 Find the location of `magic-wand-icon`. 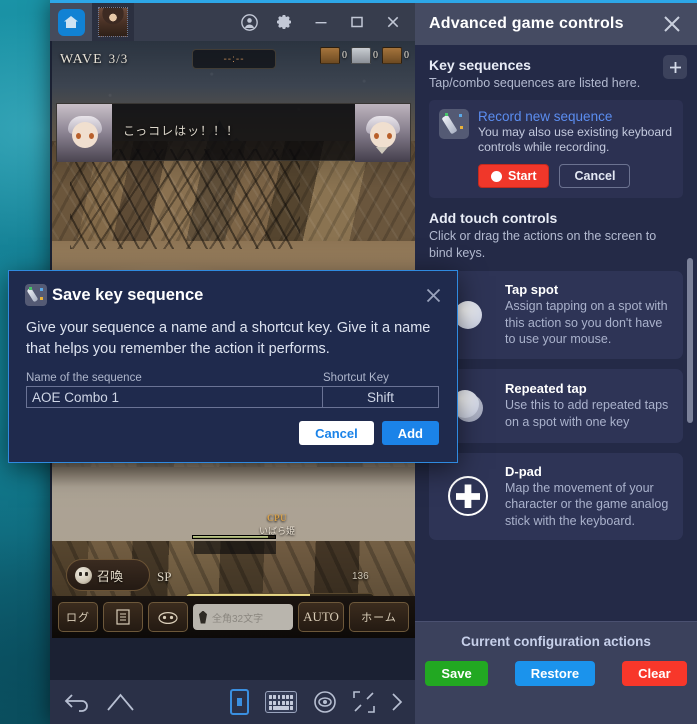

magic-wand-icon is located at coordinates (454, 123).